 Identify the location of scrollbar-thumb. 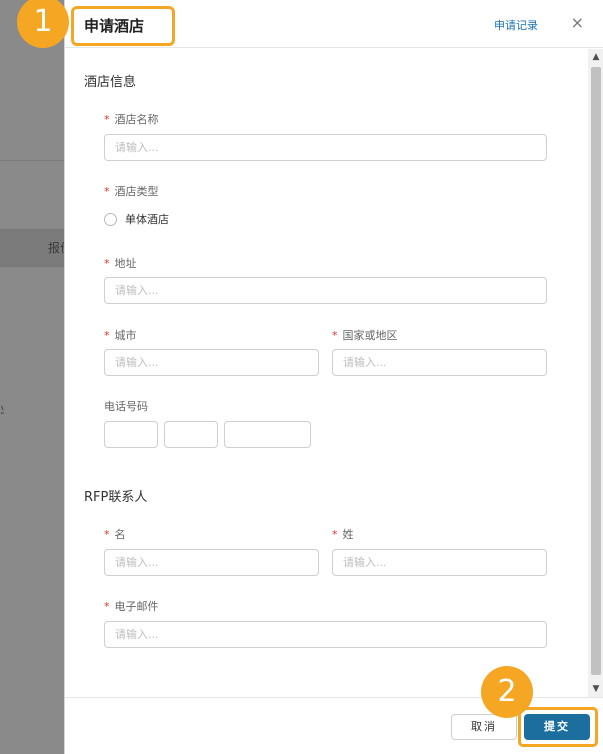
(596, 371).